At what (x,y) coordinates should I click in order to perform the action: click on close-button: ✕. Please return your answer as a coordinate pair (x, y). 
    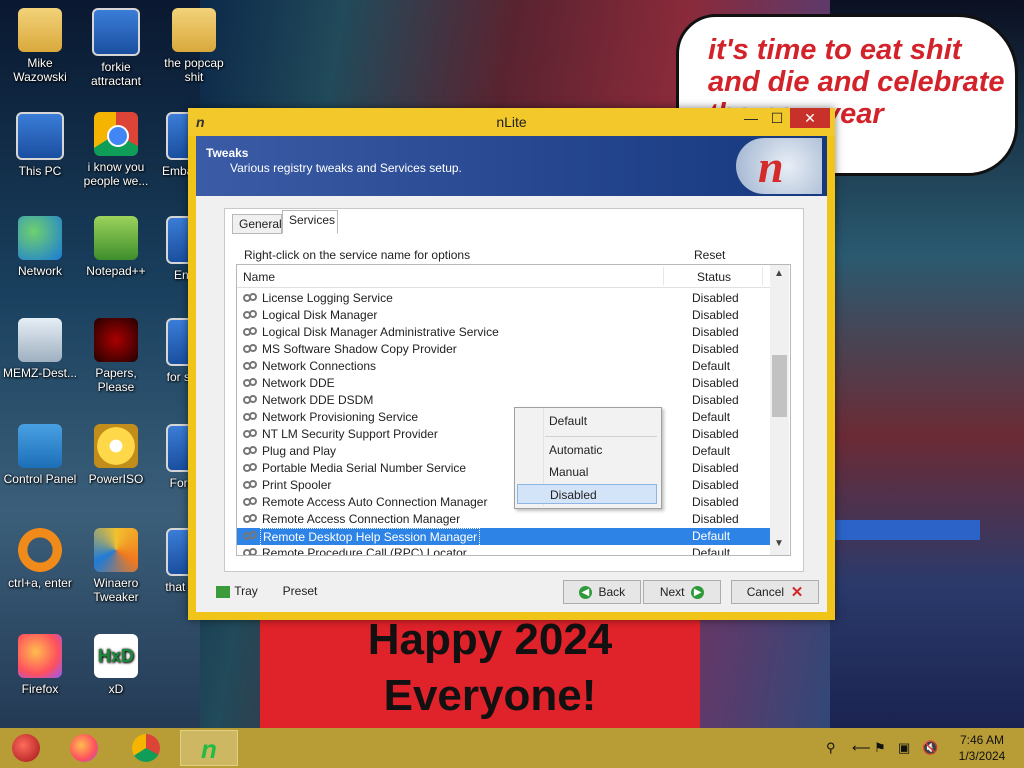
    Looking at the image, I should click on (810, 118).